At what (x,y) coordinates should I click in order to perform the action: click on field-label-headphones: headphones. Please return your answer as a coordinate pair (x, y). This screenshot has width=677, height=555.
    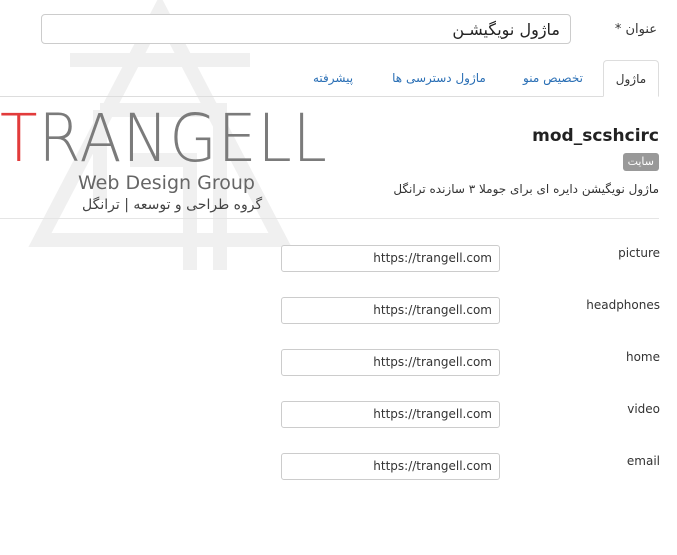
    Looking at the image, I should click on (623, 305).